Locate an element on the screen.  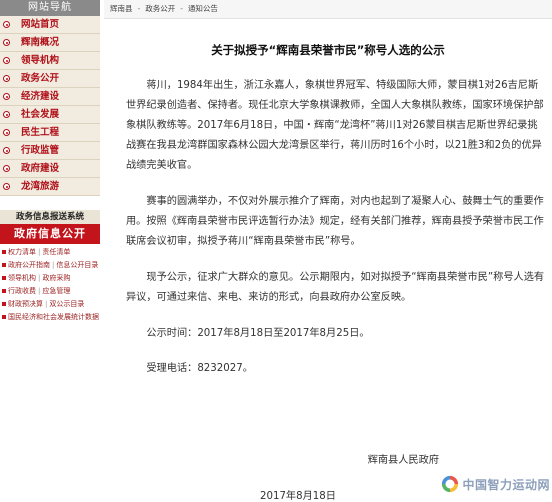
gov-link: 行政收费 is located at coordinates (22, 291).